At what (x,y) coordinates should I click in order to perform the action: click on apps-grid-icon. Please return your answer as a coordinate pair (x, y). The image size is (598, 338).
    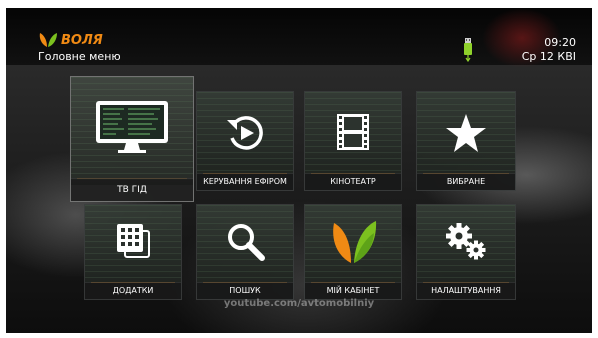
    Looking at the image, I should click on (133, 241).